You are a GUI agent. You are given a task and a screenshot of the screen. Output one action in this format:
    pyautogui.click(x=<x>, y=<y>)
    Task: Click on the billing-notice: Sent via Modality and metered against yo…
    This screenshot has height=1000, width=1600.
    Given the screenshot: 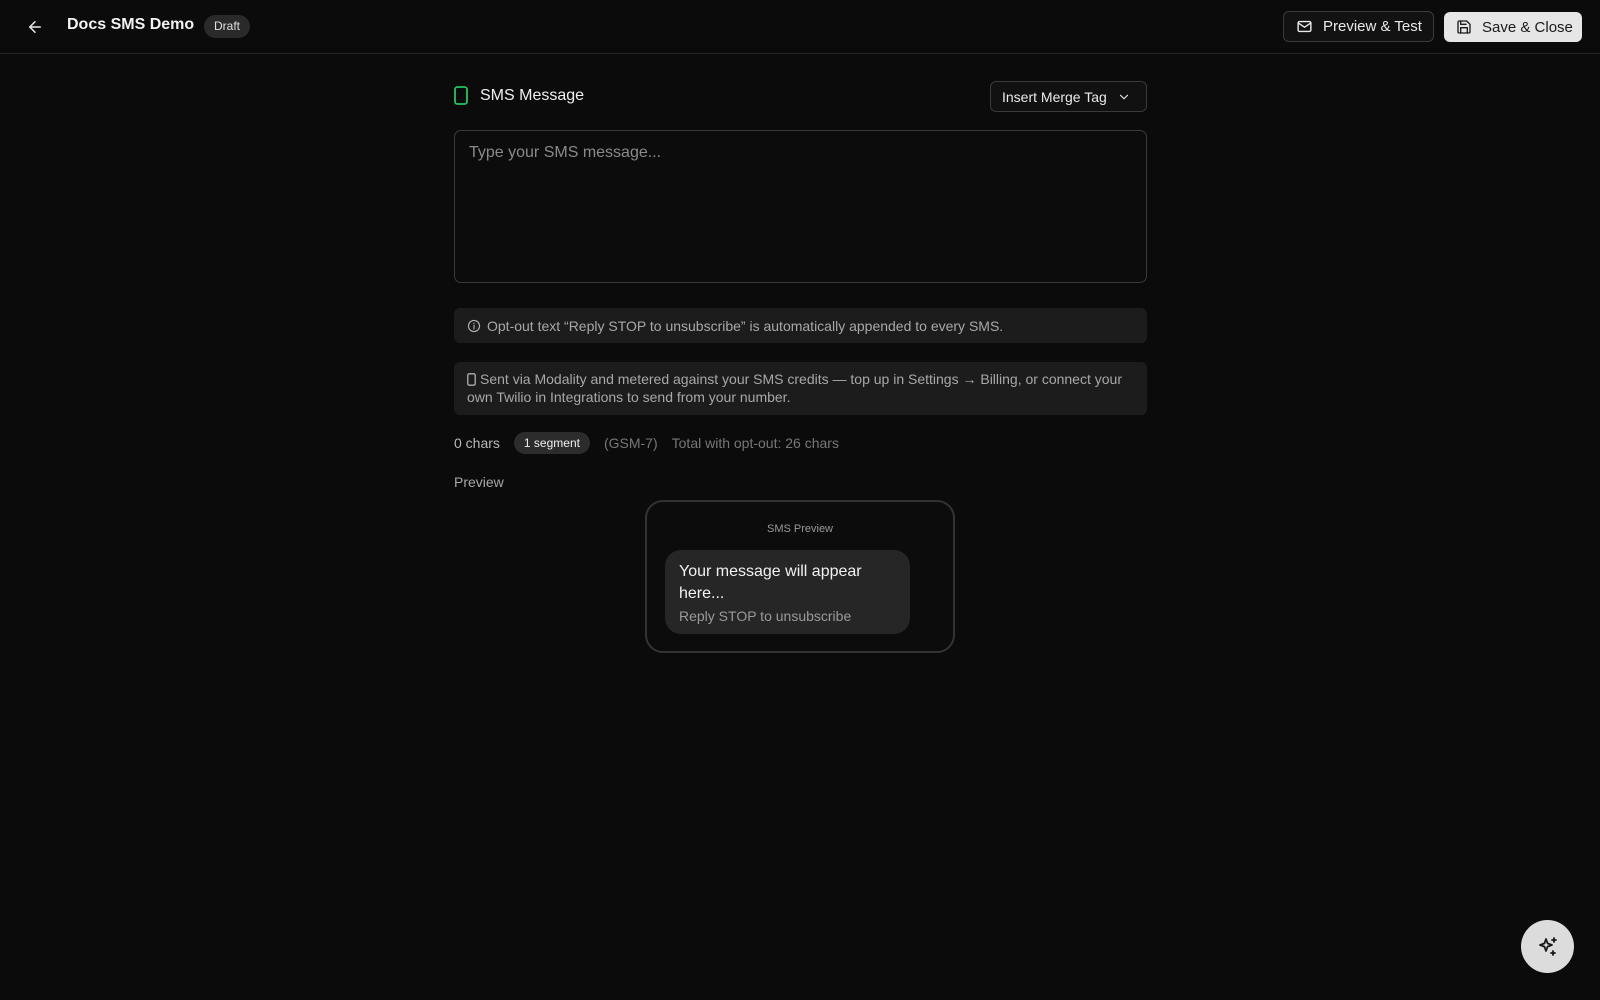 What is the action you would take?
    pyautogui.click(x=800, y=388)
    